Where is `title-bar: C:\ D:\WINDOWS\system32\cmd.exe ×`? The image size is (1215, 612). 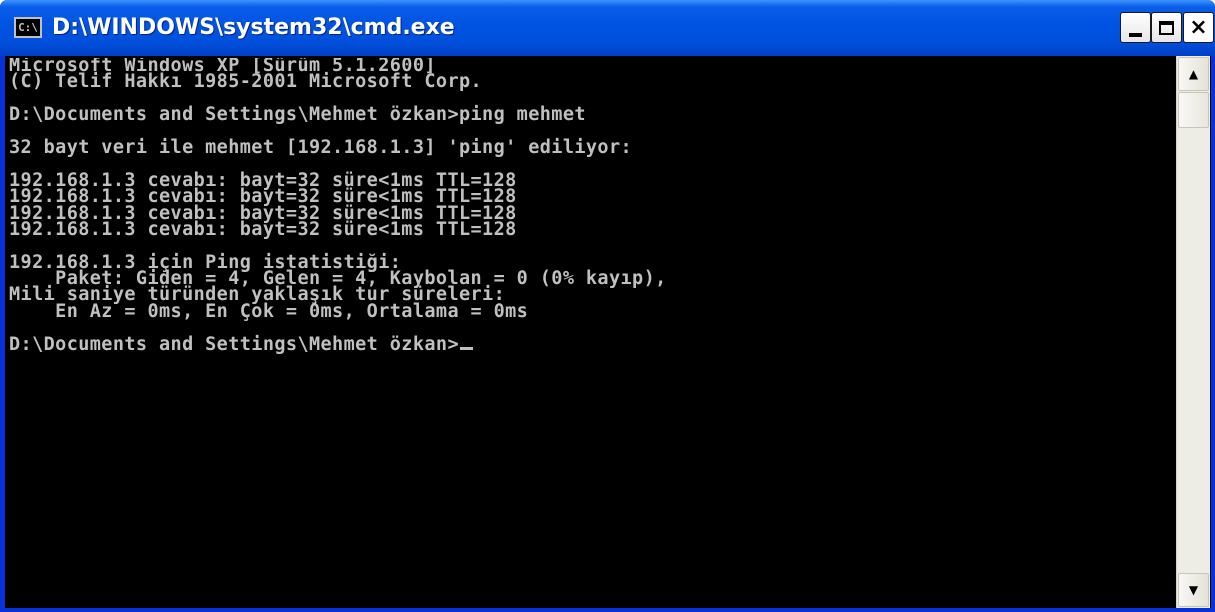
title-bar: C:\ D:\WINDOWS\system32\cmd.exe × is located at coordinates (607, 28).